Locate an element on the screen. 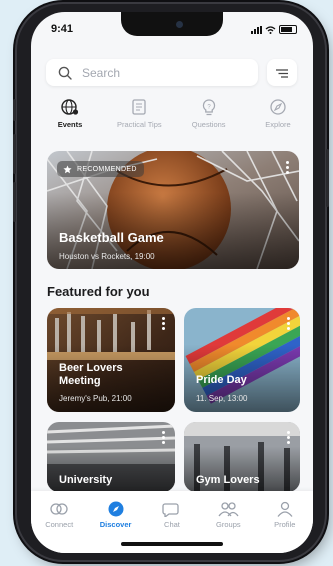 This screenshot has width=333, height=566. tab-events: Events is located at coordinates (70, 113).